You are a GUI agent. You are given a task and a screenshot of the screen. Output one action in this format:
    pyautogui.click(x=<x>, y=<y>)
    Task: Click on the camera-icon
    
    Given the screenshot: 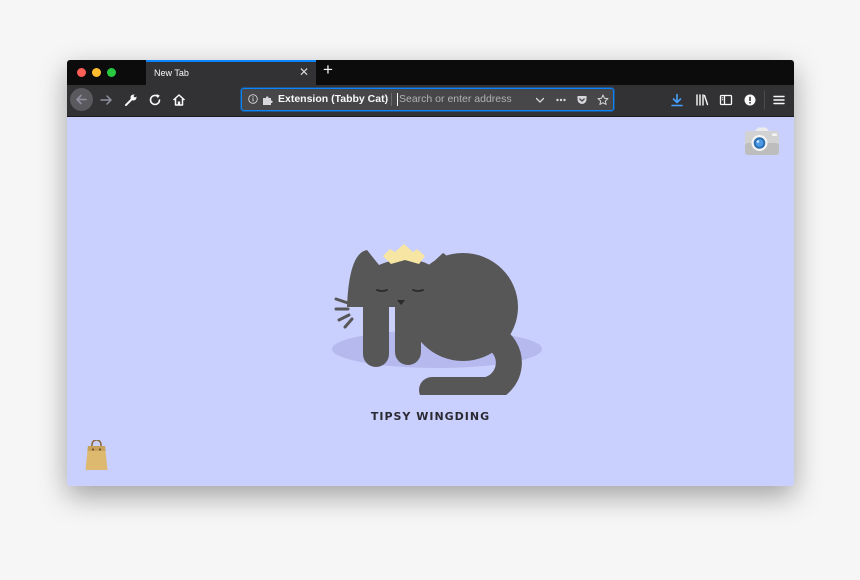 What is the action you would take?
    pyautogui.click(x=762, y=142)
    